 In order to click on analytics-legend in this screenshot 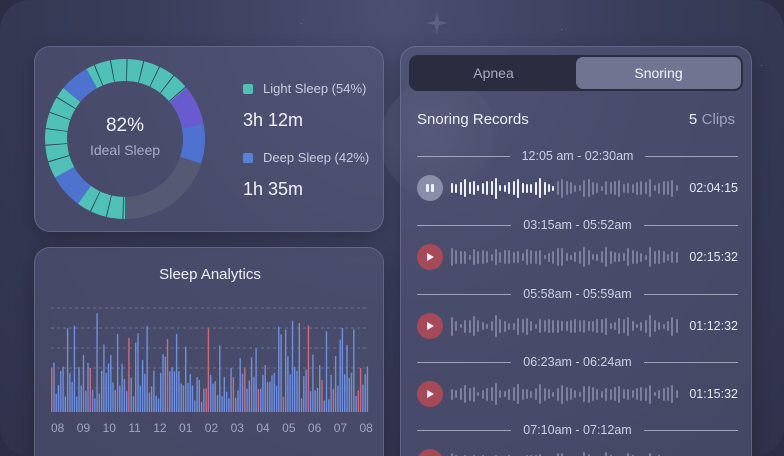, I will do `click(203, 454)`.